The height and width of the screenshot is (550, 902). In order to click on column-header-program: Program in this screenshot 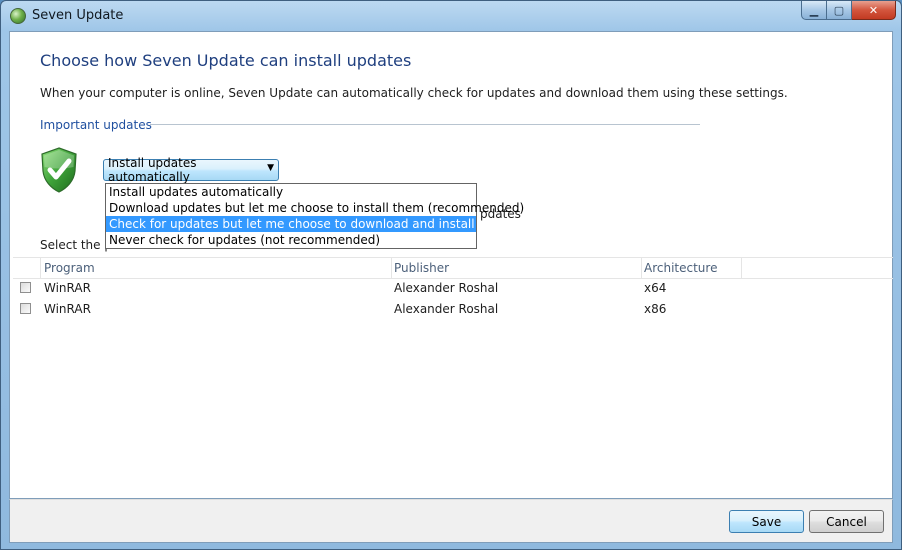, I will do `click(216, 268)`.